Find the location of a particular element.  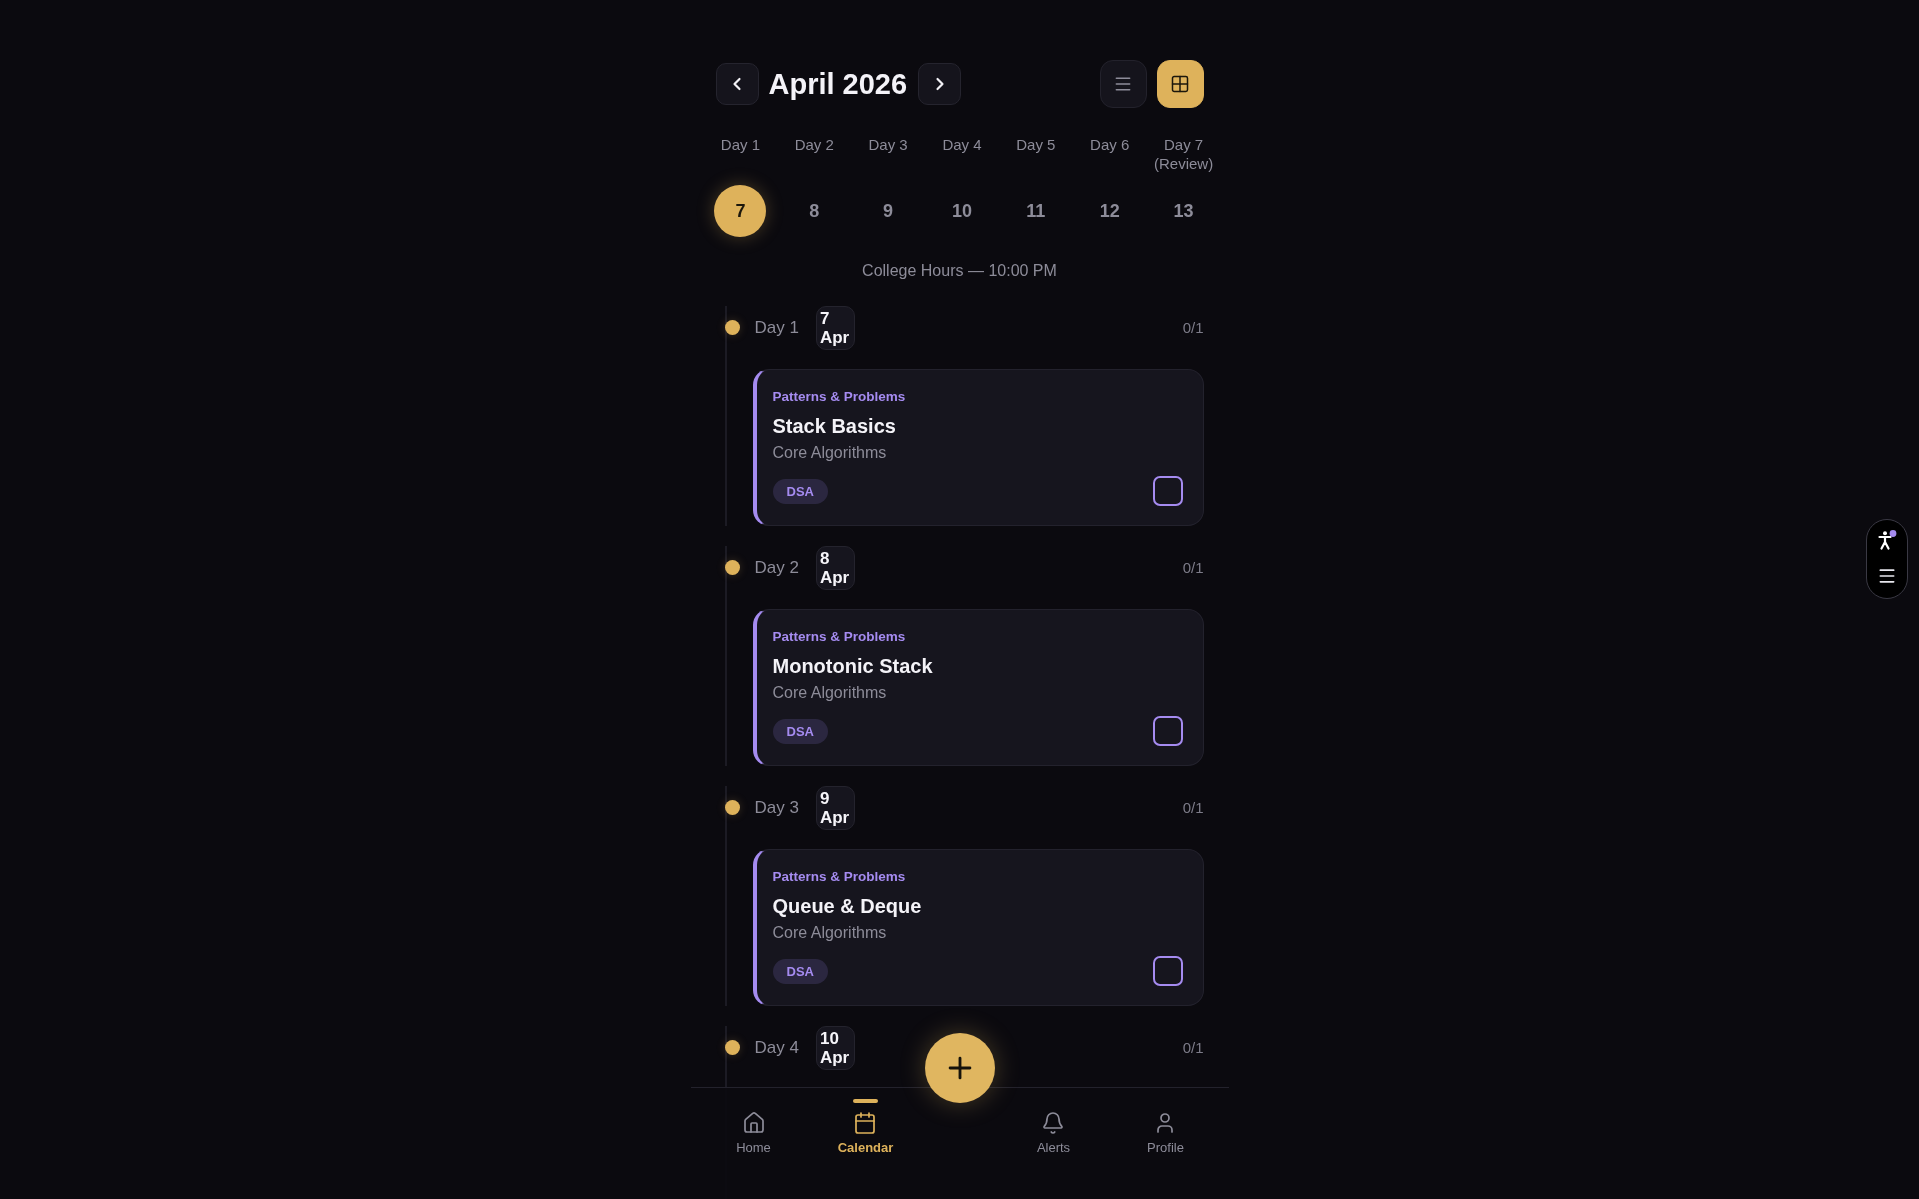

schedule-note: College Hours — 10:00 PM is located at coordinates (959, 271).